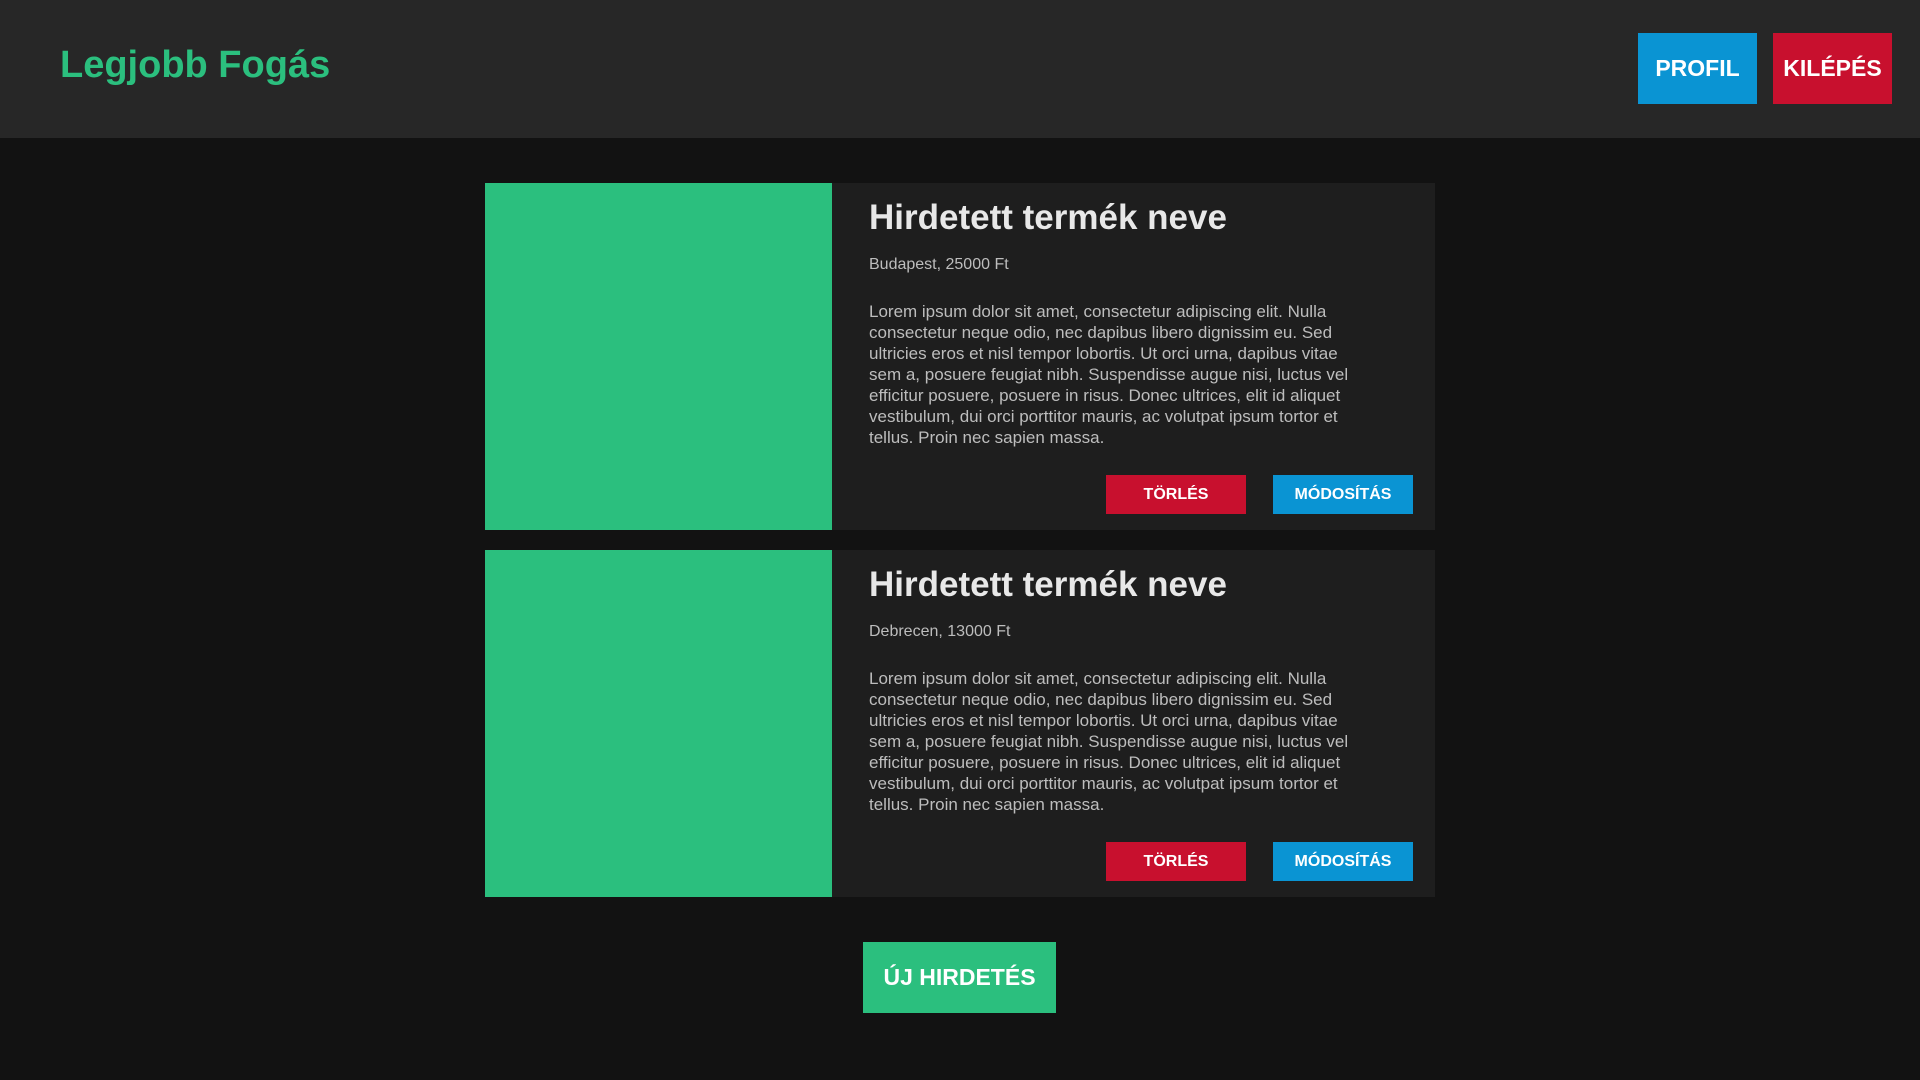 The image size is (1920, 1080). Describe the element at coordinates (959, 977) in the screenshot. I see `new-listing-button: ÚJ HIRDETÉS` at that location.